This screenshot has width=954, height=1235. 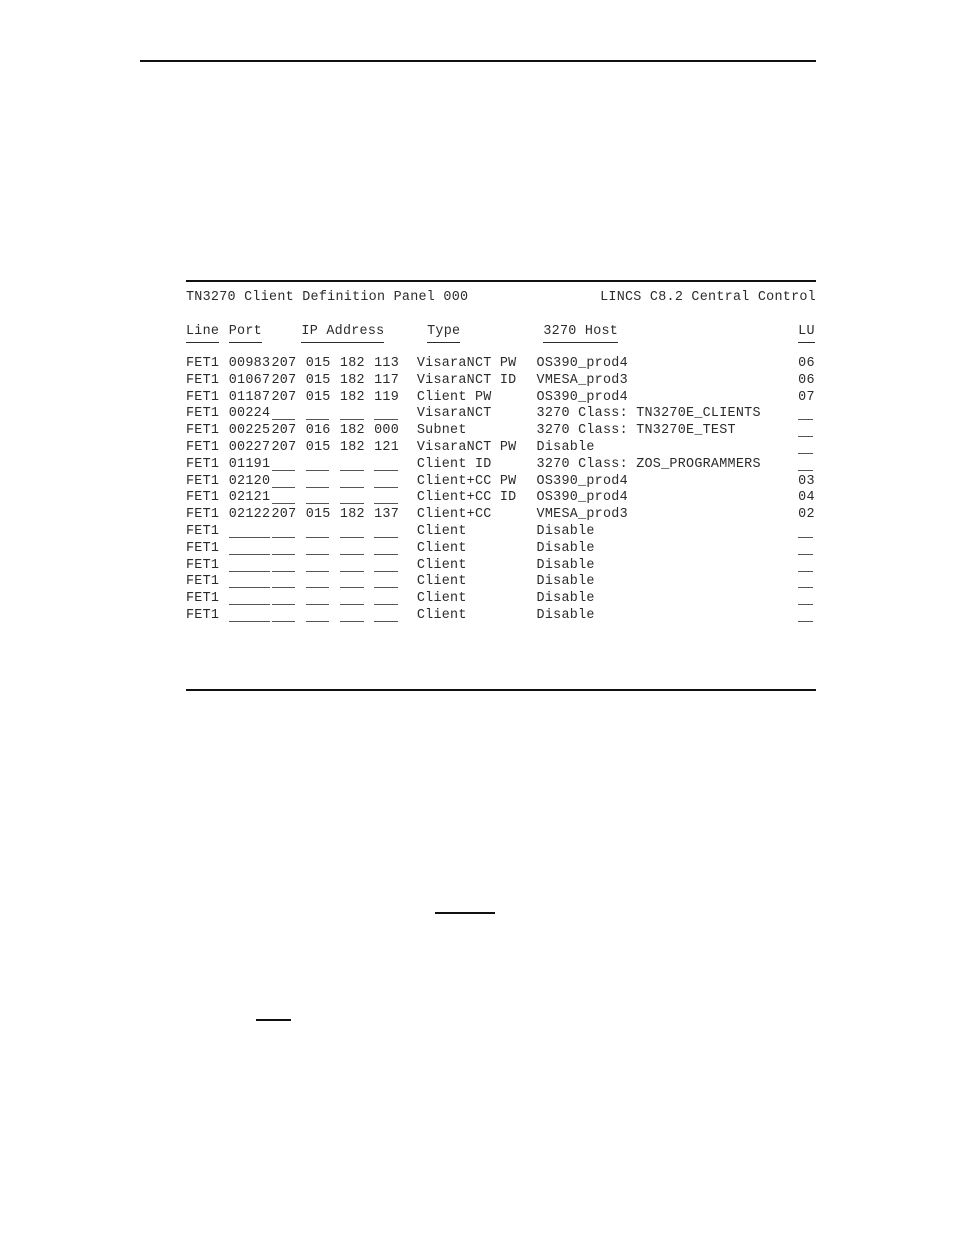 I want to click on cell-type: VisaraNCT ID, so click(x=467, y=381).